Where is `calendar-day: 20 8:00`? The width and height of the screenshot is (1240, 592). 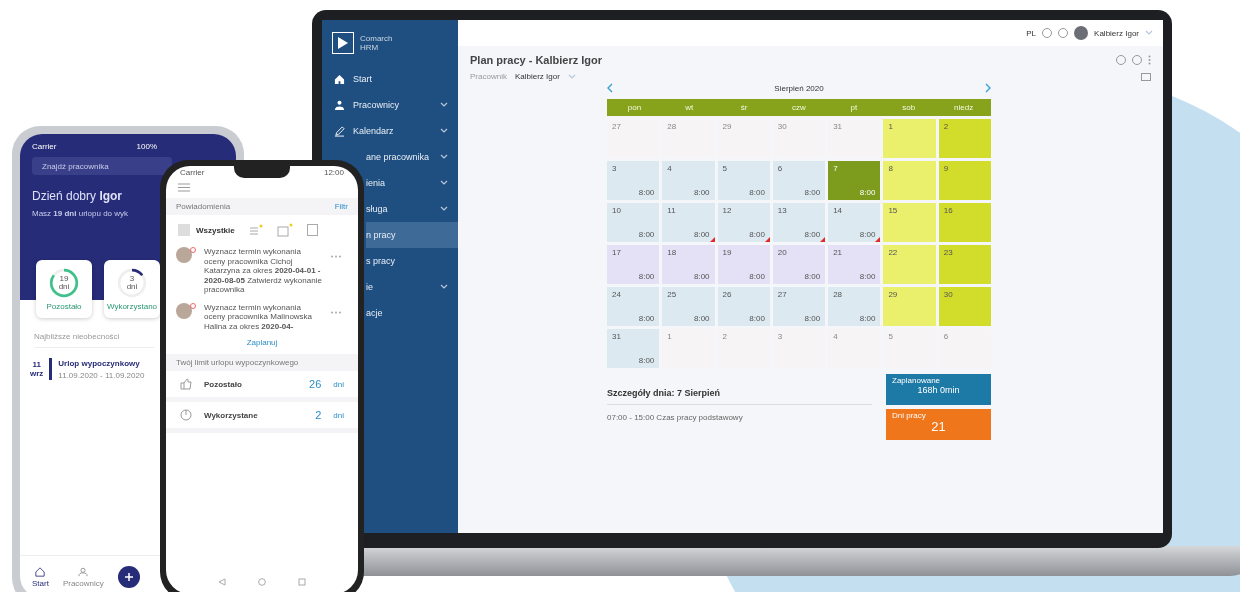 calendar-day: 20 8:00 is located at coordinates (799, 264).